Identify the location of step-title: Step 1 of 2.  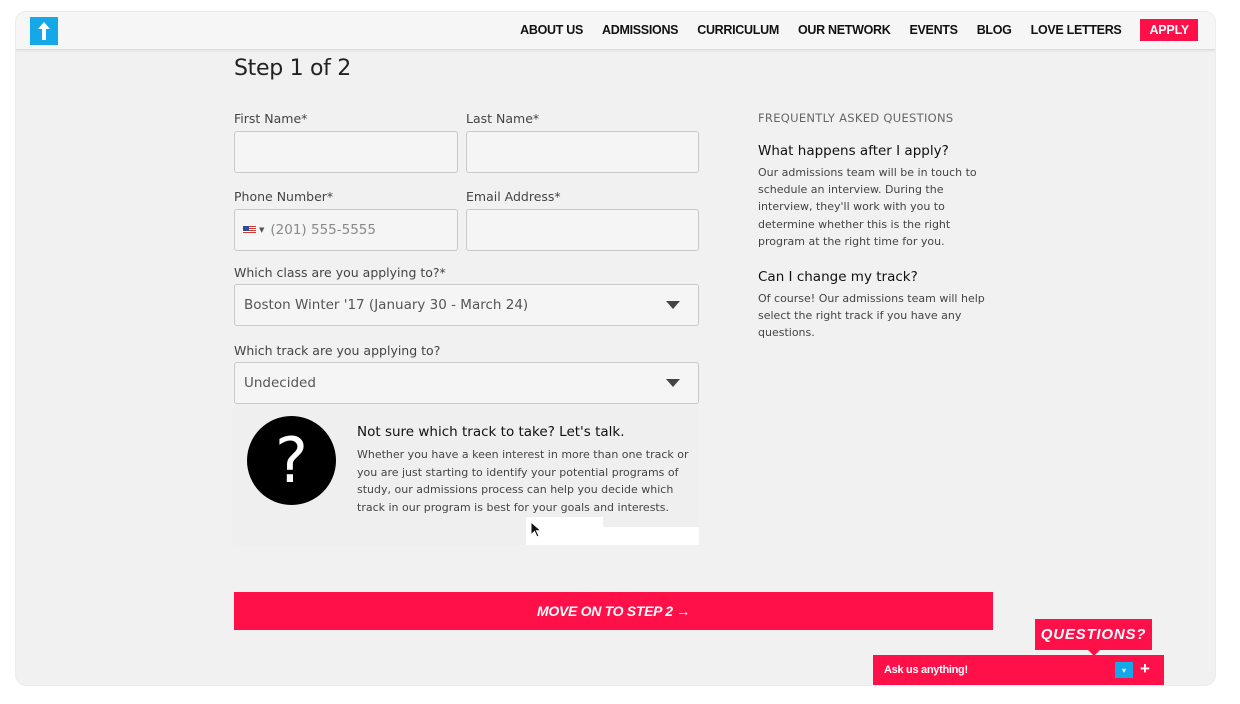
(292, 68).